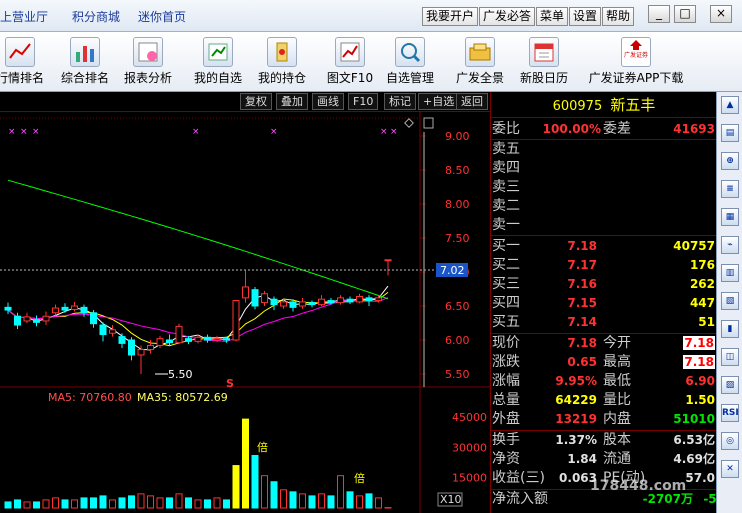 The image size is (742, 513). What do you see at coordinates (582, 284) in the screenshot?
I see `buy-level-price: 7.16` at bounding box center [582, 284].